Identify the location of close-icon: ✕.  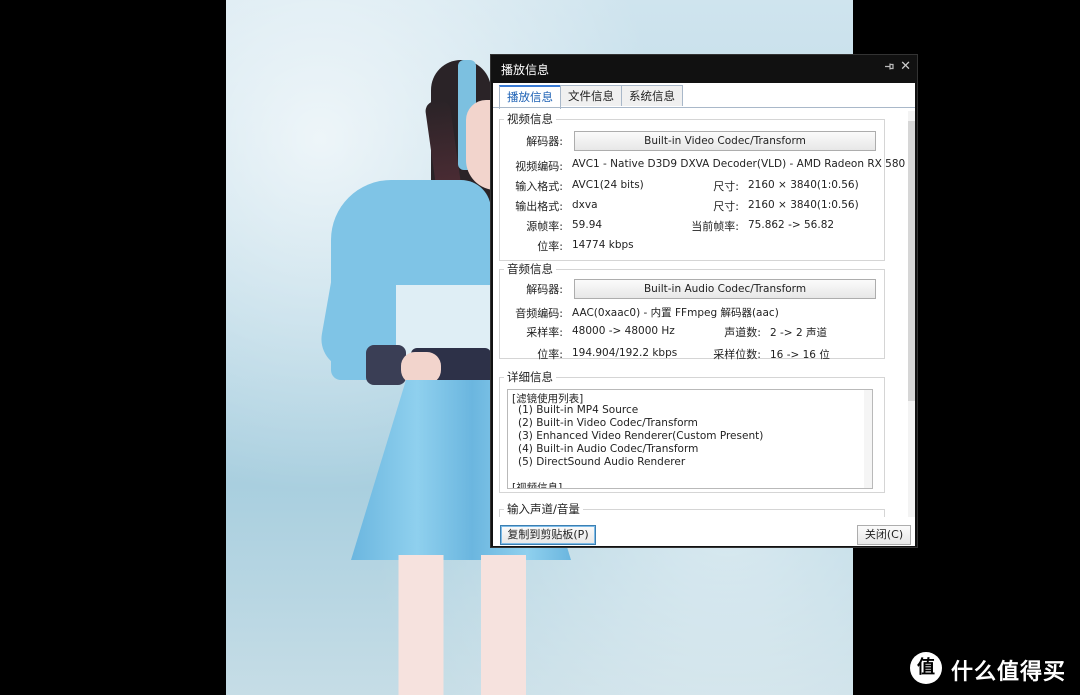
(905, 66).